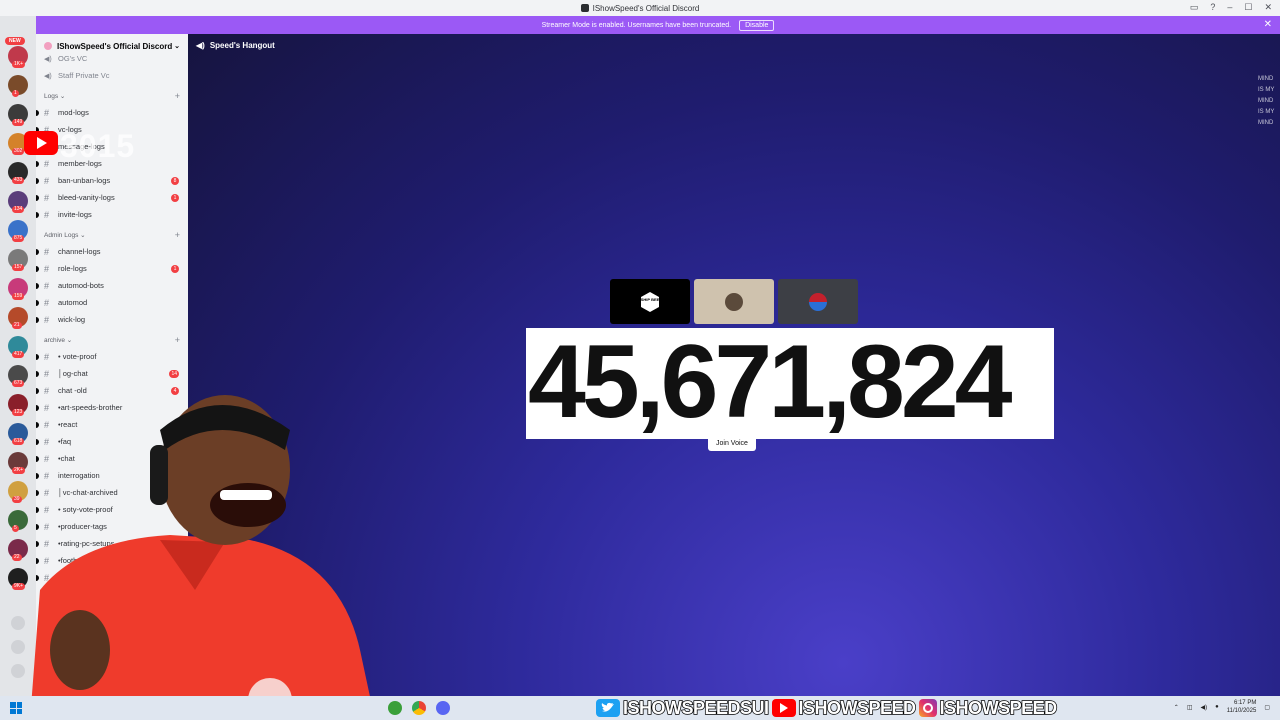  I want to click on channel-item: # │og-chat 14, so click(112, 373).